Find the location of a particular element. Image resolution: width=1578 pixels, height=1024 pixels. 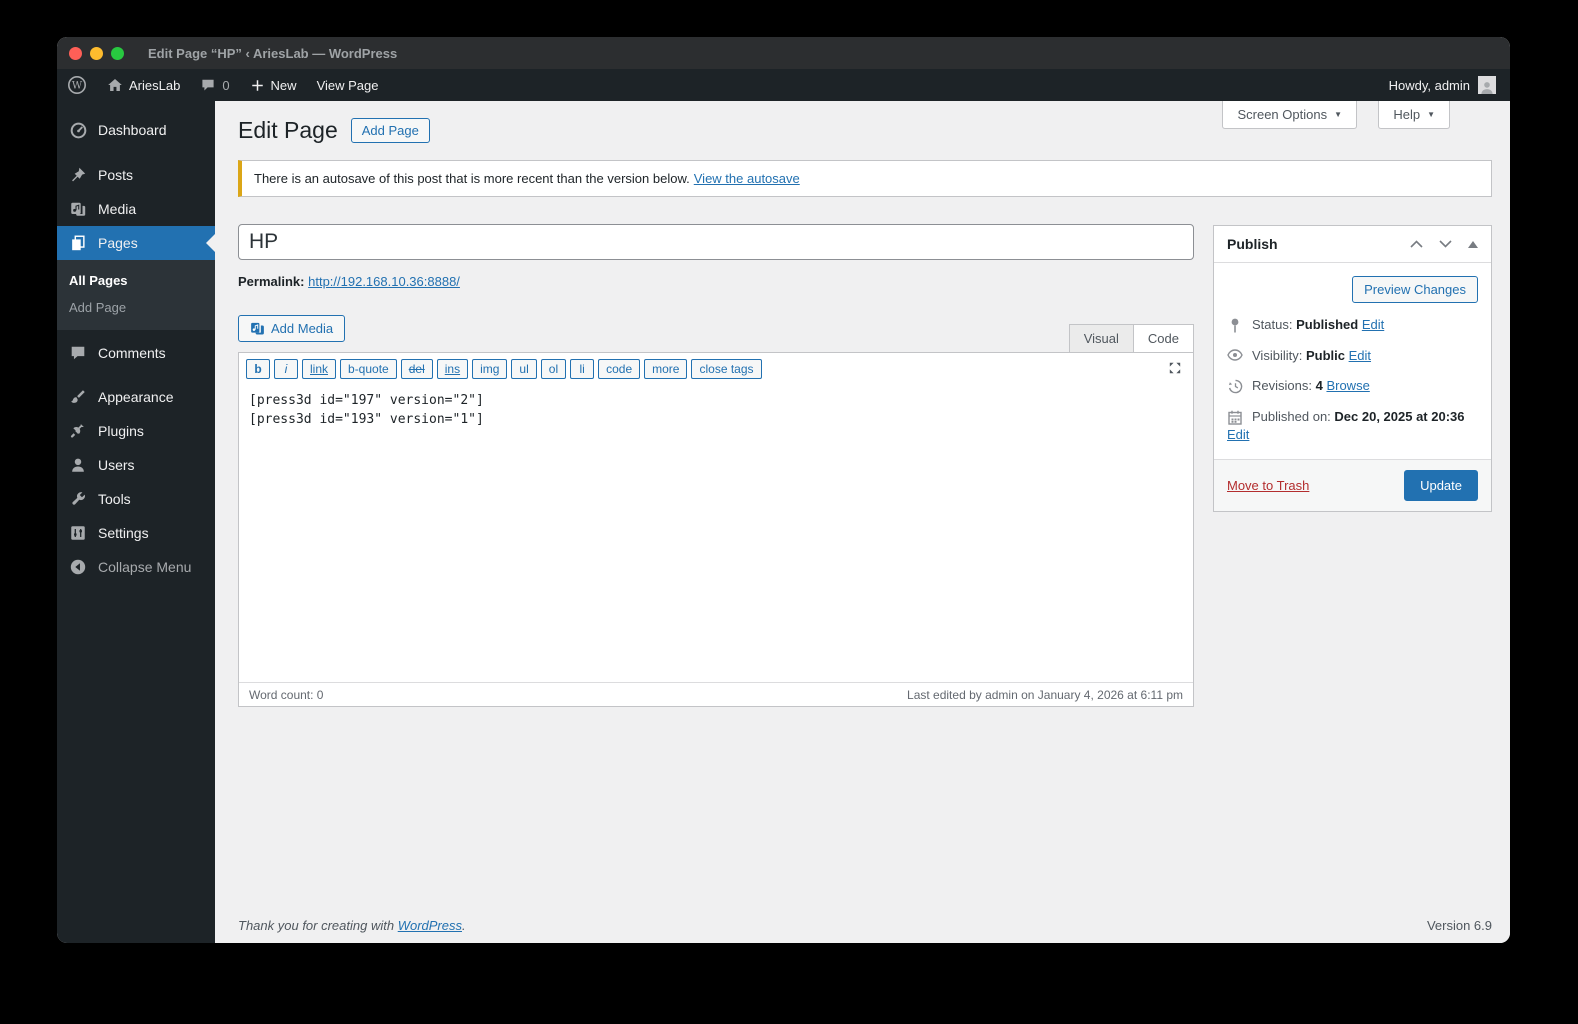

sidebar-item-pages: Pages is located at coordinates (136, 243).